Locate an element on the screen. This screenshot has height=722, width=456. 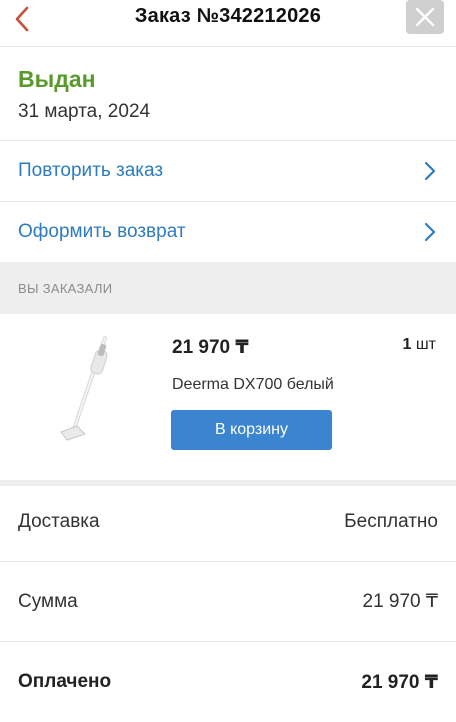
header: Заказ №342212026 is located at coordinates (228, 23).